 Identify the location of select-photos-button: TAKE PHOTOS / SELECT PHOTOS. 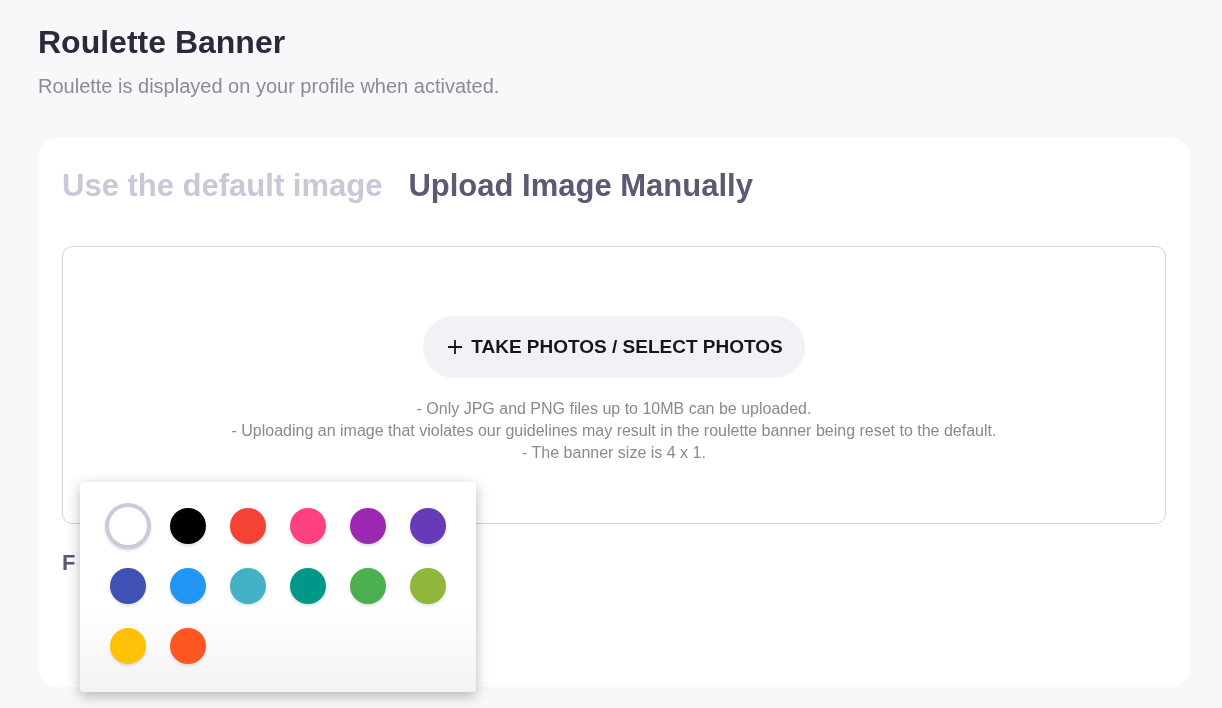
(614, 347).